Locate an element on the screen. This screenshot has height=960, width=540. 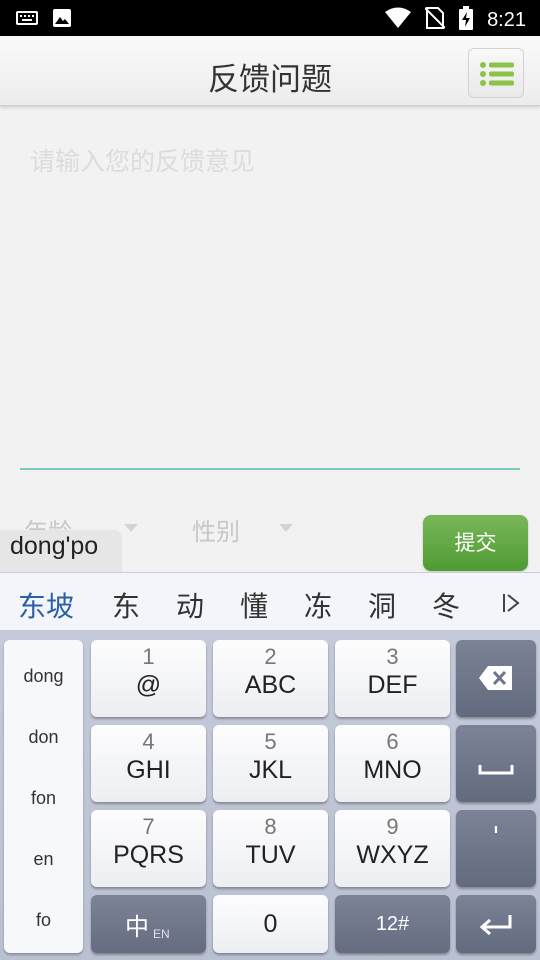
key-9: 9 WXYZ is located at coordinates (392, 848).